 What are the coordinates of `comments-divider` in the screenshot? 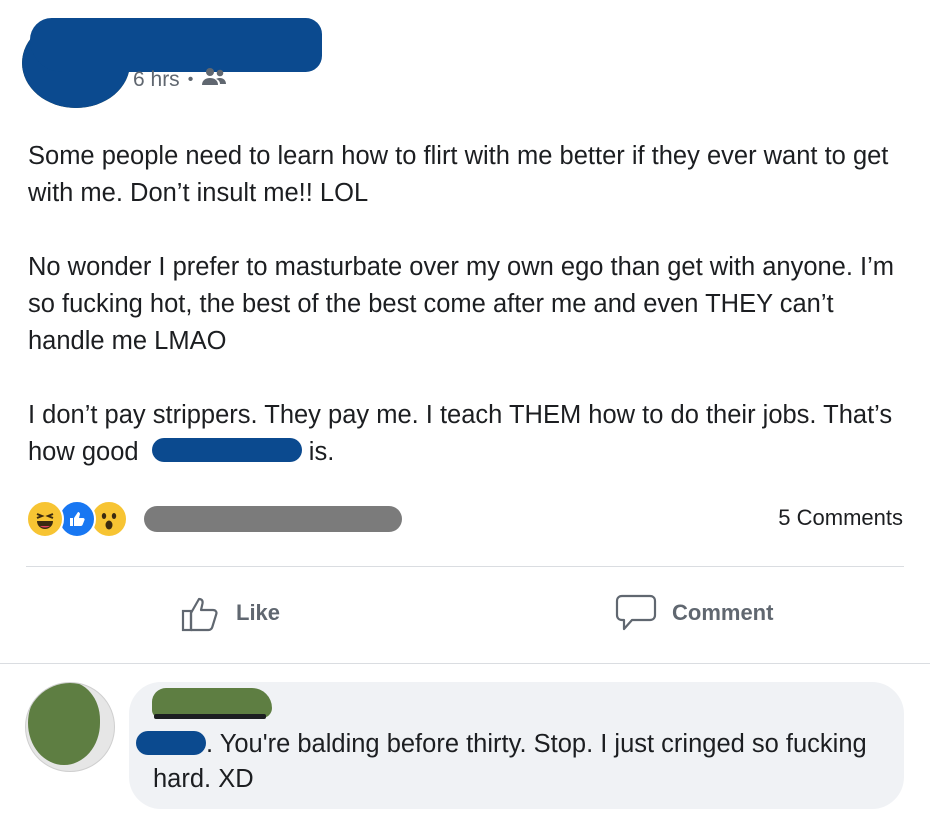 It's located at (465, 663).